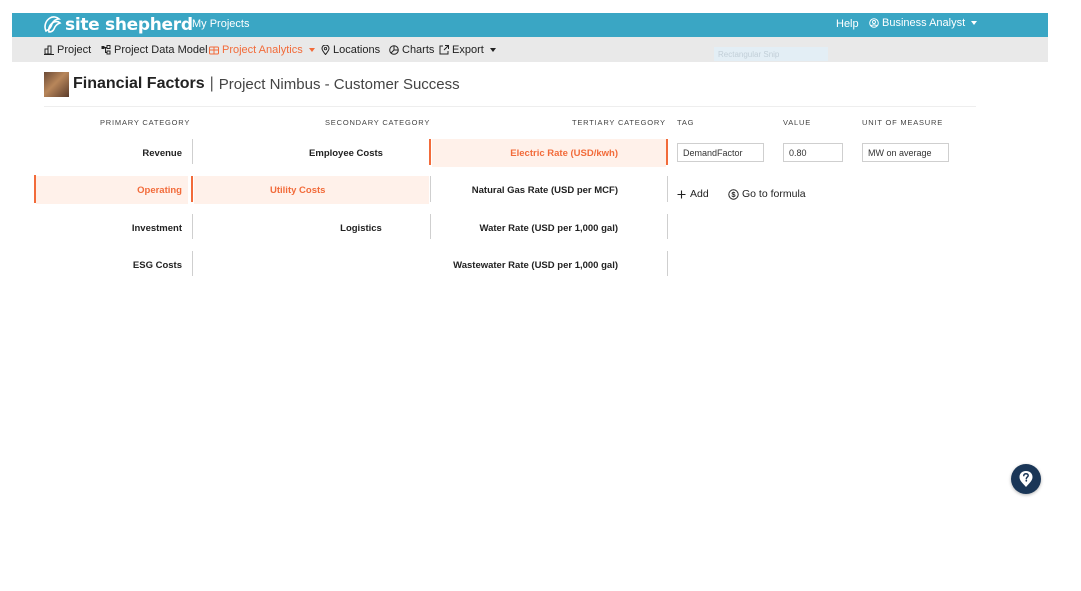 The image size is (1081, 591). I want to click on secondary-category-item: Employee Costs, so click(346, 153).